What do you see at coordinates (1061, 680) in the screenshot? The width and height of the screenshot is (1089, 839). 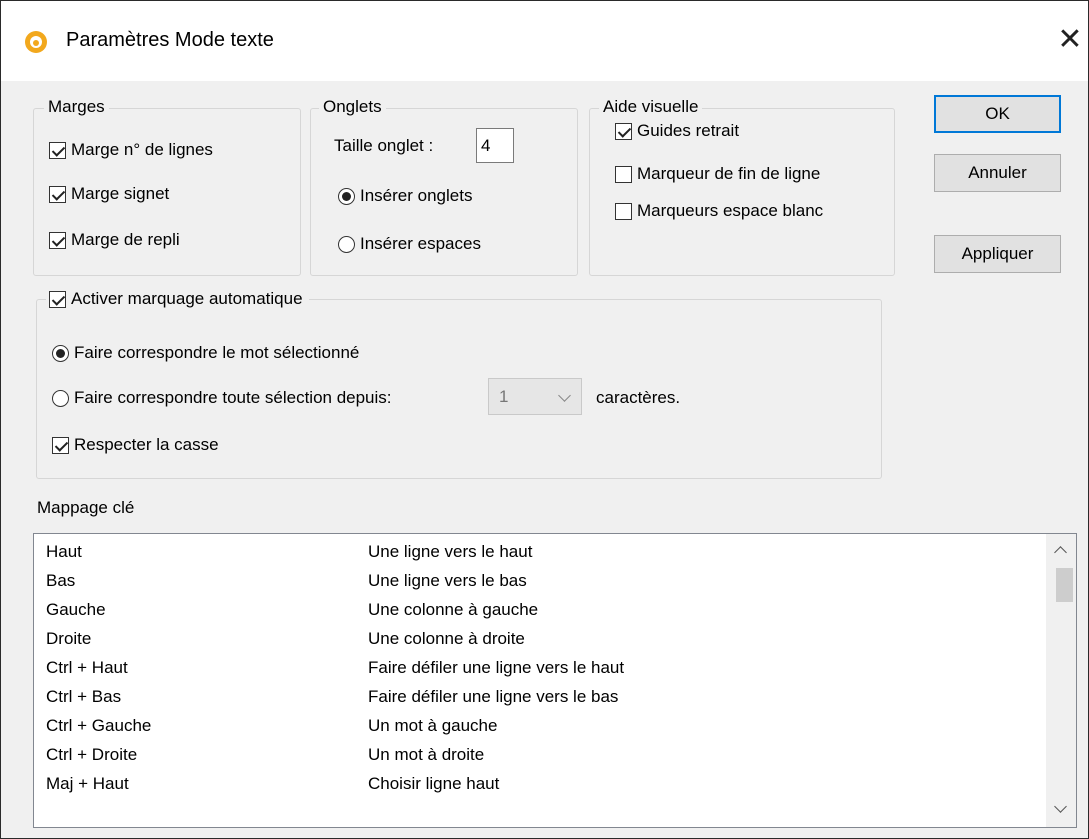 I see `vertical-scrollbar` at bounding box center [1061, 680].